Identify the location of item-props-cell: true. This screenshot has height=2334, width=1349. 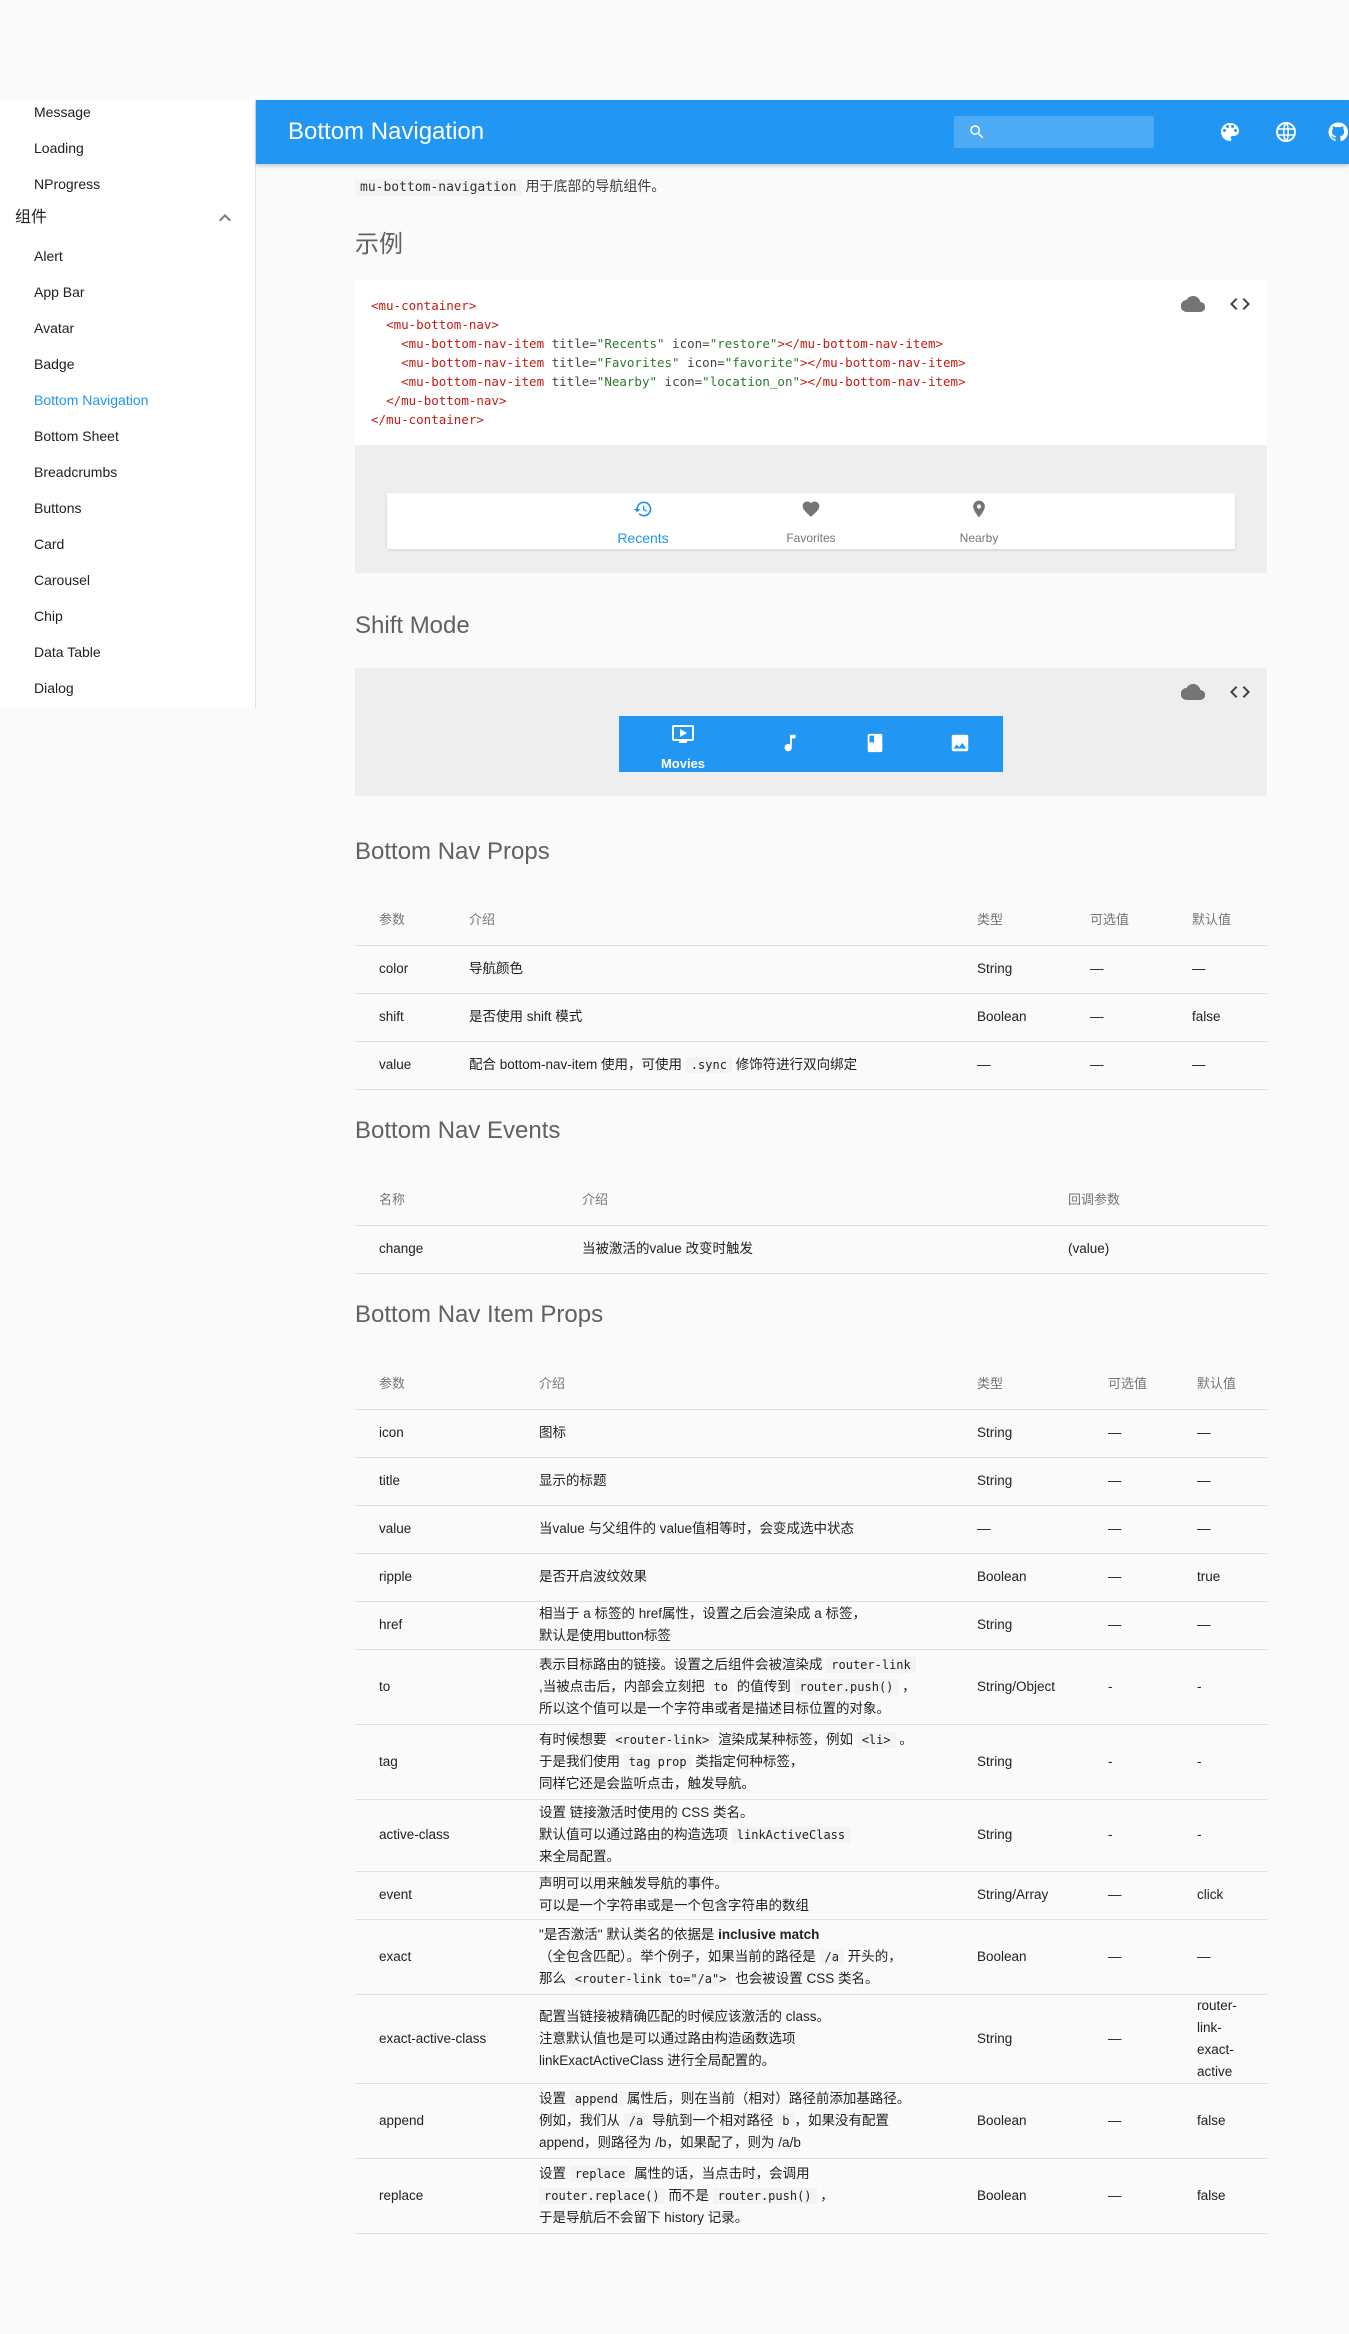
(1220, 1577).